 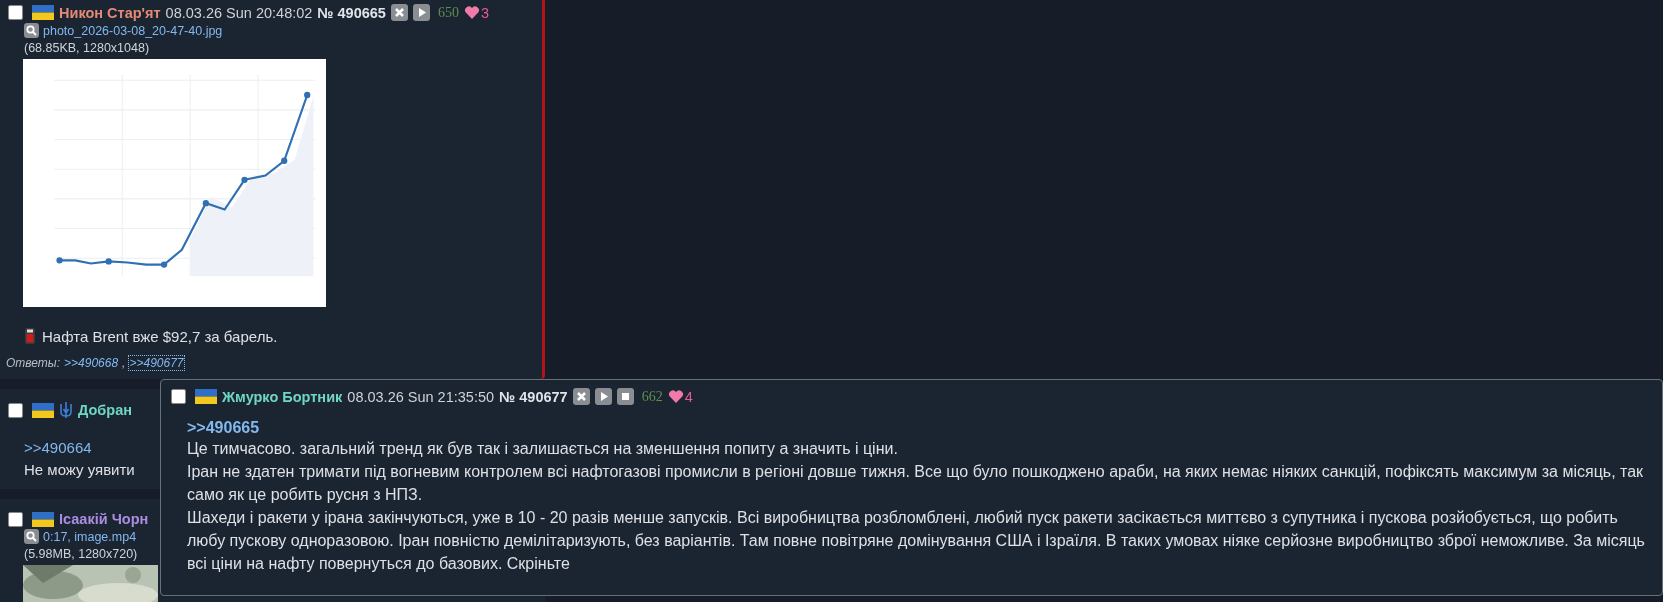 I want to click on post-number: № 490665, so click(x=351, y=12).